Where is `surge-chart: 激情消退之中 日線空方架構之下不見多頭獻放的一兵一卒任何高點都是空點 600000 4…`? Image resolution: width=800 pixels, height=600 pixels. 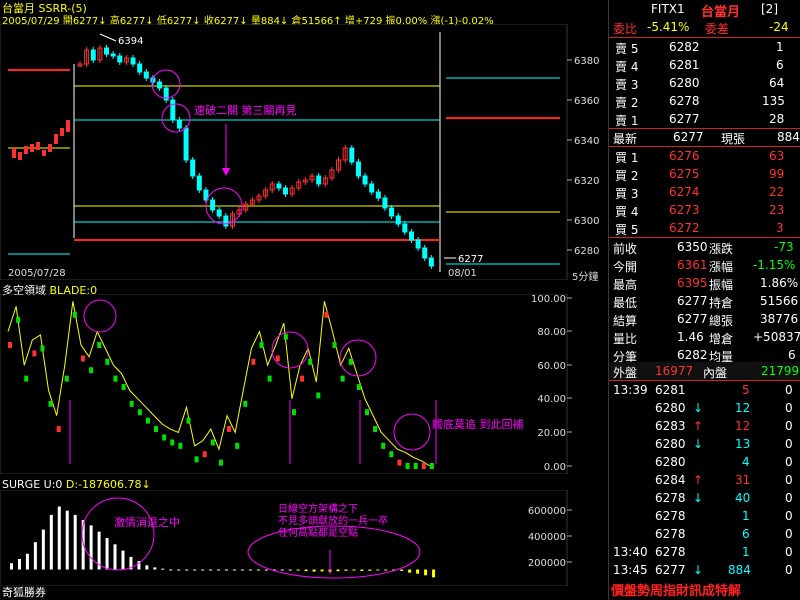
surge-chart: 激情消退之中 日線空方架構之下不見多頭獻放的一兵一卒任何高點都是空點 600000 4… is located at coordinates (303, 538).